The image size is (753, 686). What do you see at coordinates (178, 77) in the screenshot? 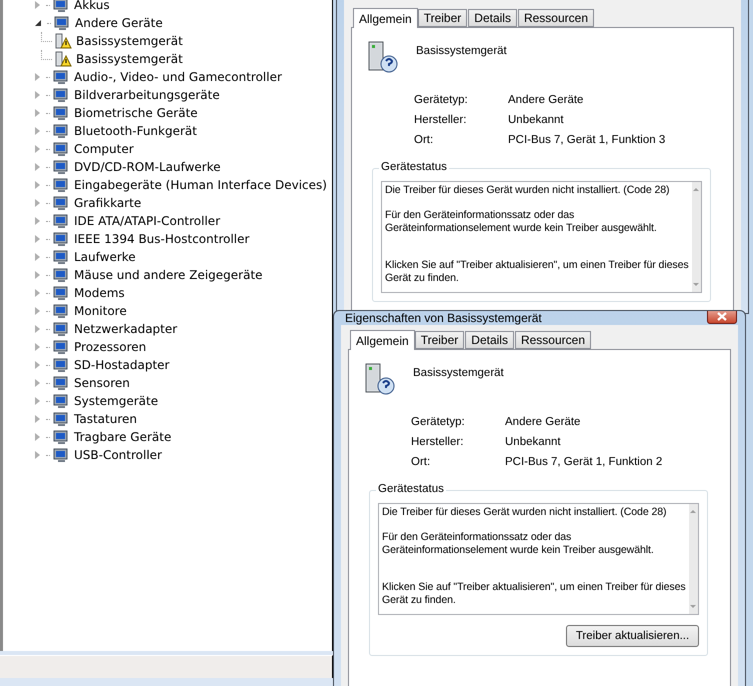
I see `tree-item: Audio-, Video- und Gamecontroller` at bounding box center [178, 77].